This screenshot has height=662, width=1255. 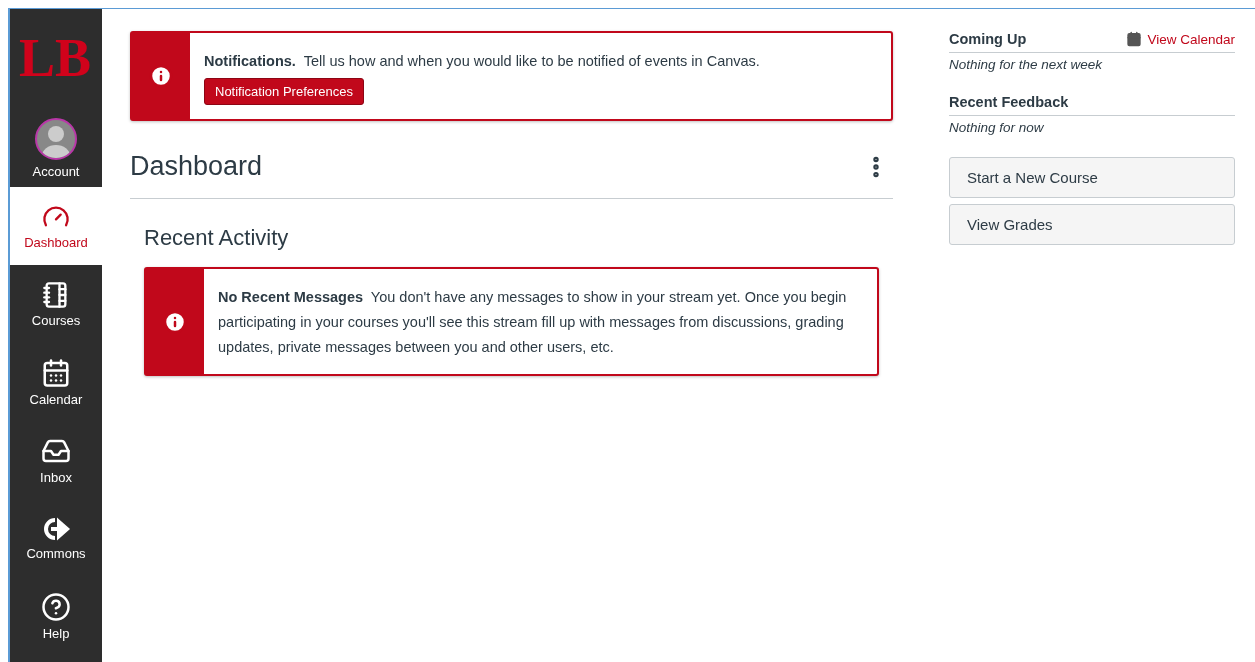 I want to click on notebook-icon, so click(x=56, y=294).